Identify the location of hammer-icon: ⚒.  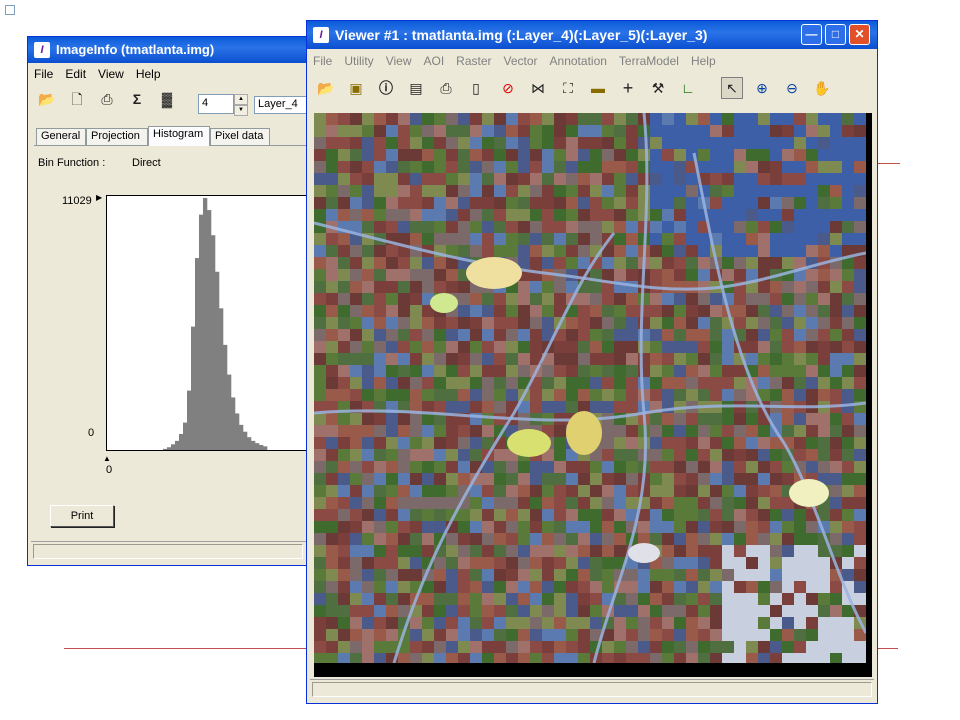
(658, 88).